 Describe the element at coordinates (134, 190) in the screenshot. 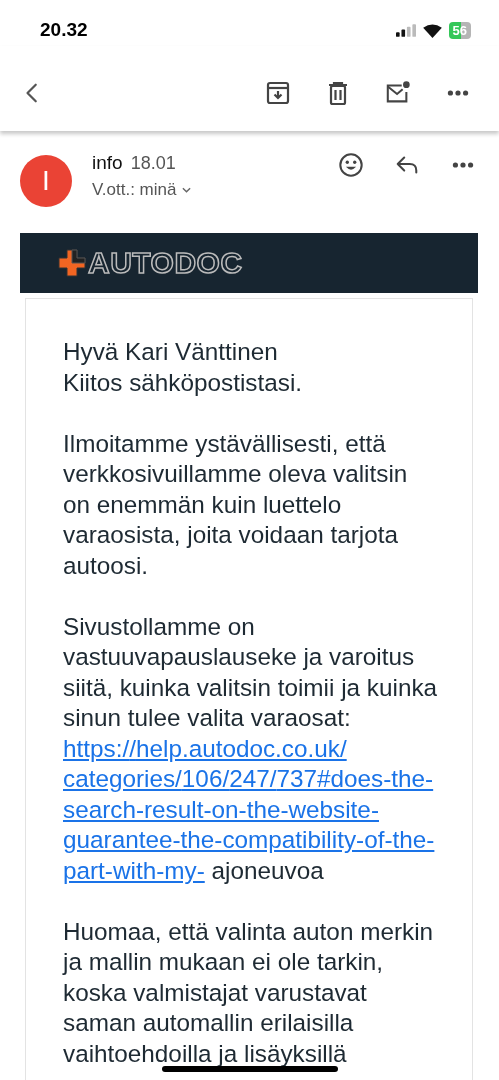

I see `recipient-label: V.ott.: minä` at that location.